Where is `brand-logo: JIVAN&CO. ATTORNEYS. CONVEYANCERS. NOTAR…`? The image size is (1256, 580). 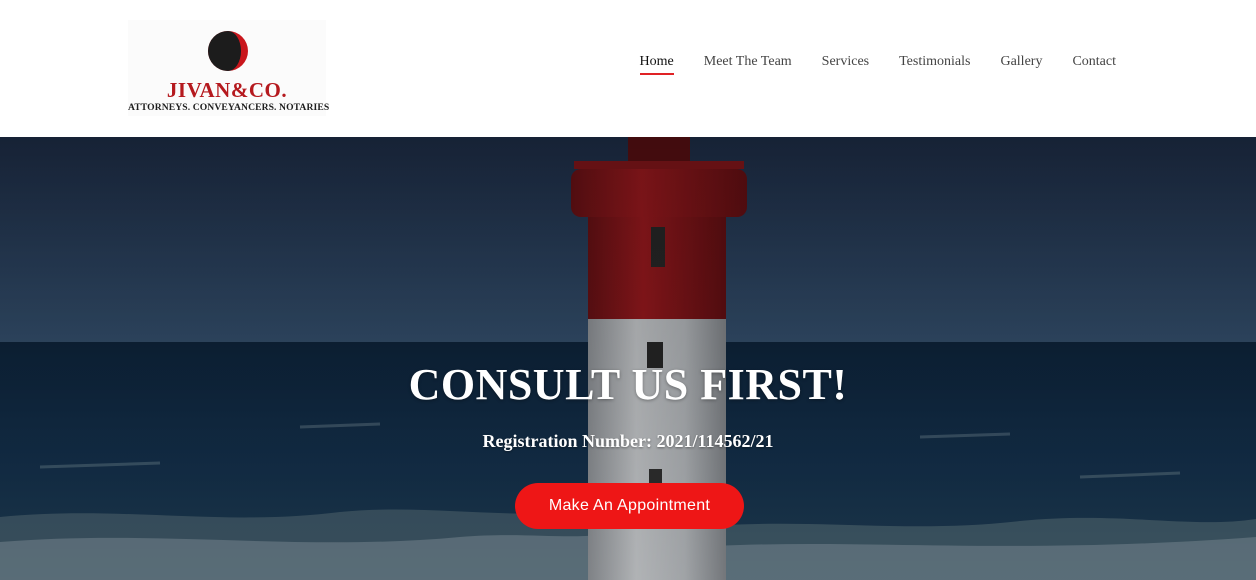 brand-logo: JIVAN&CO. ATTORNEYS. CONVEYANCERS. NOTAR… is located at coordinates (229, 68).